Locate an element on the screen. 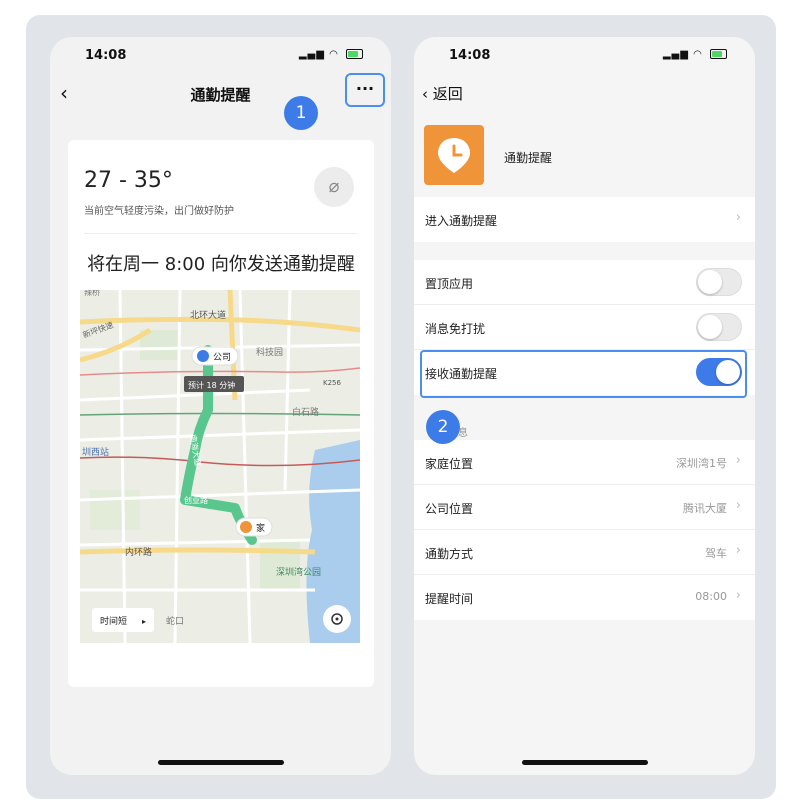 The width and height of the screenshot is (792, 810). map-label-station: 圳西站 is located at coordinates (95, 452).